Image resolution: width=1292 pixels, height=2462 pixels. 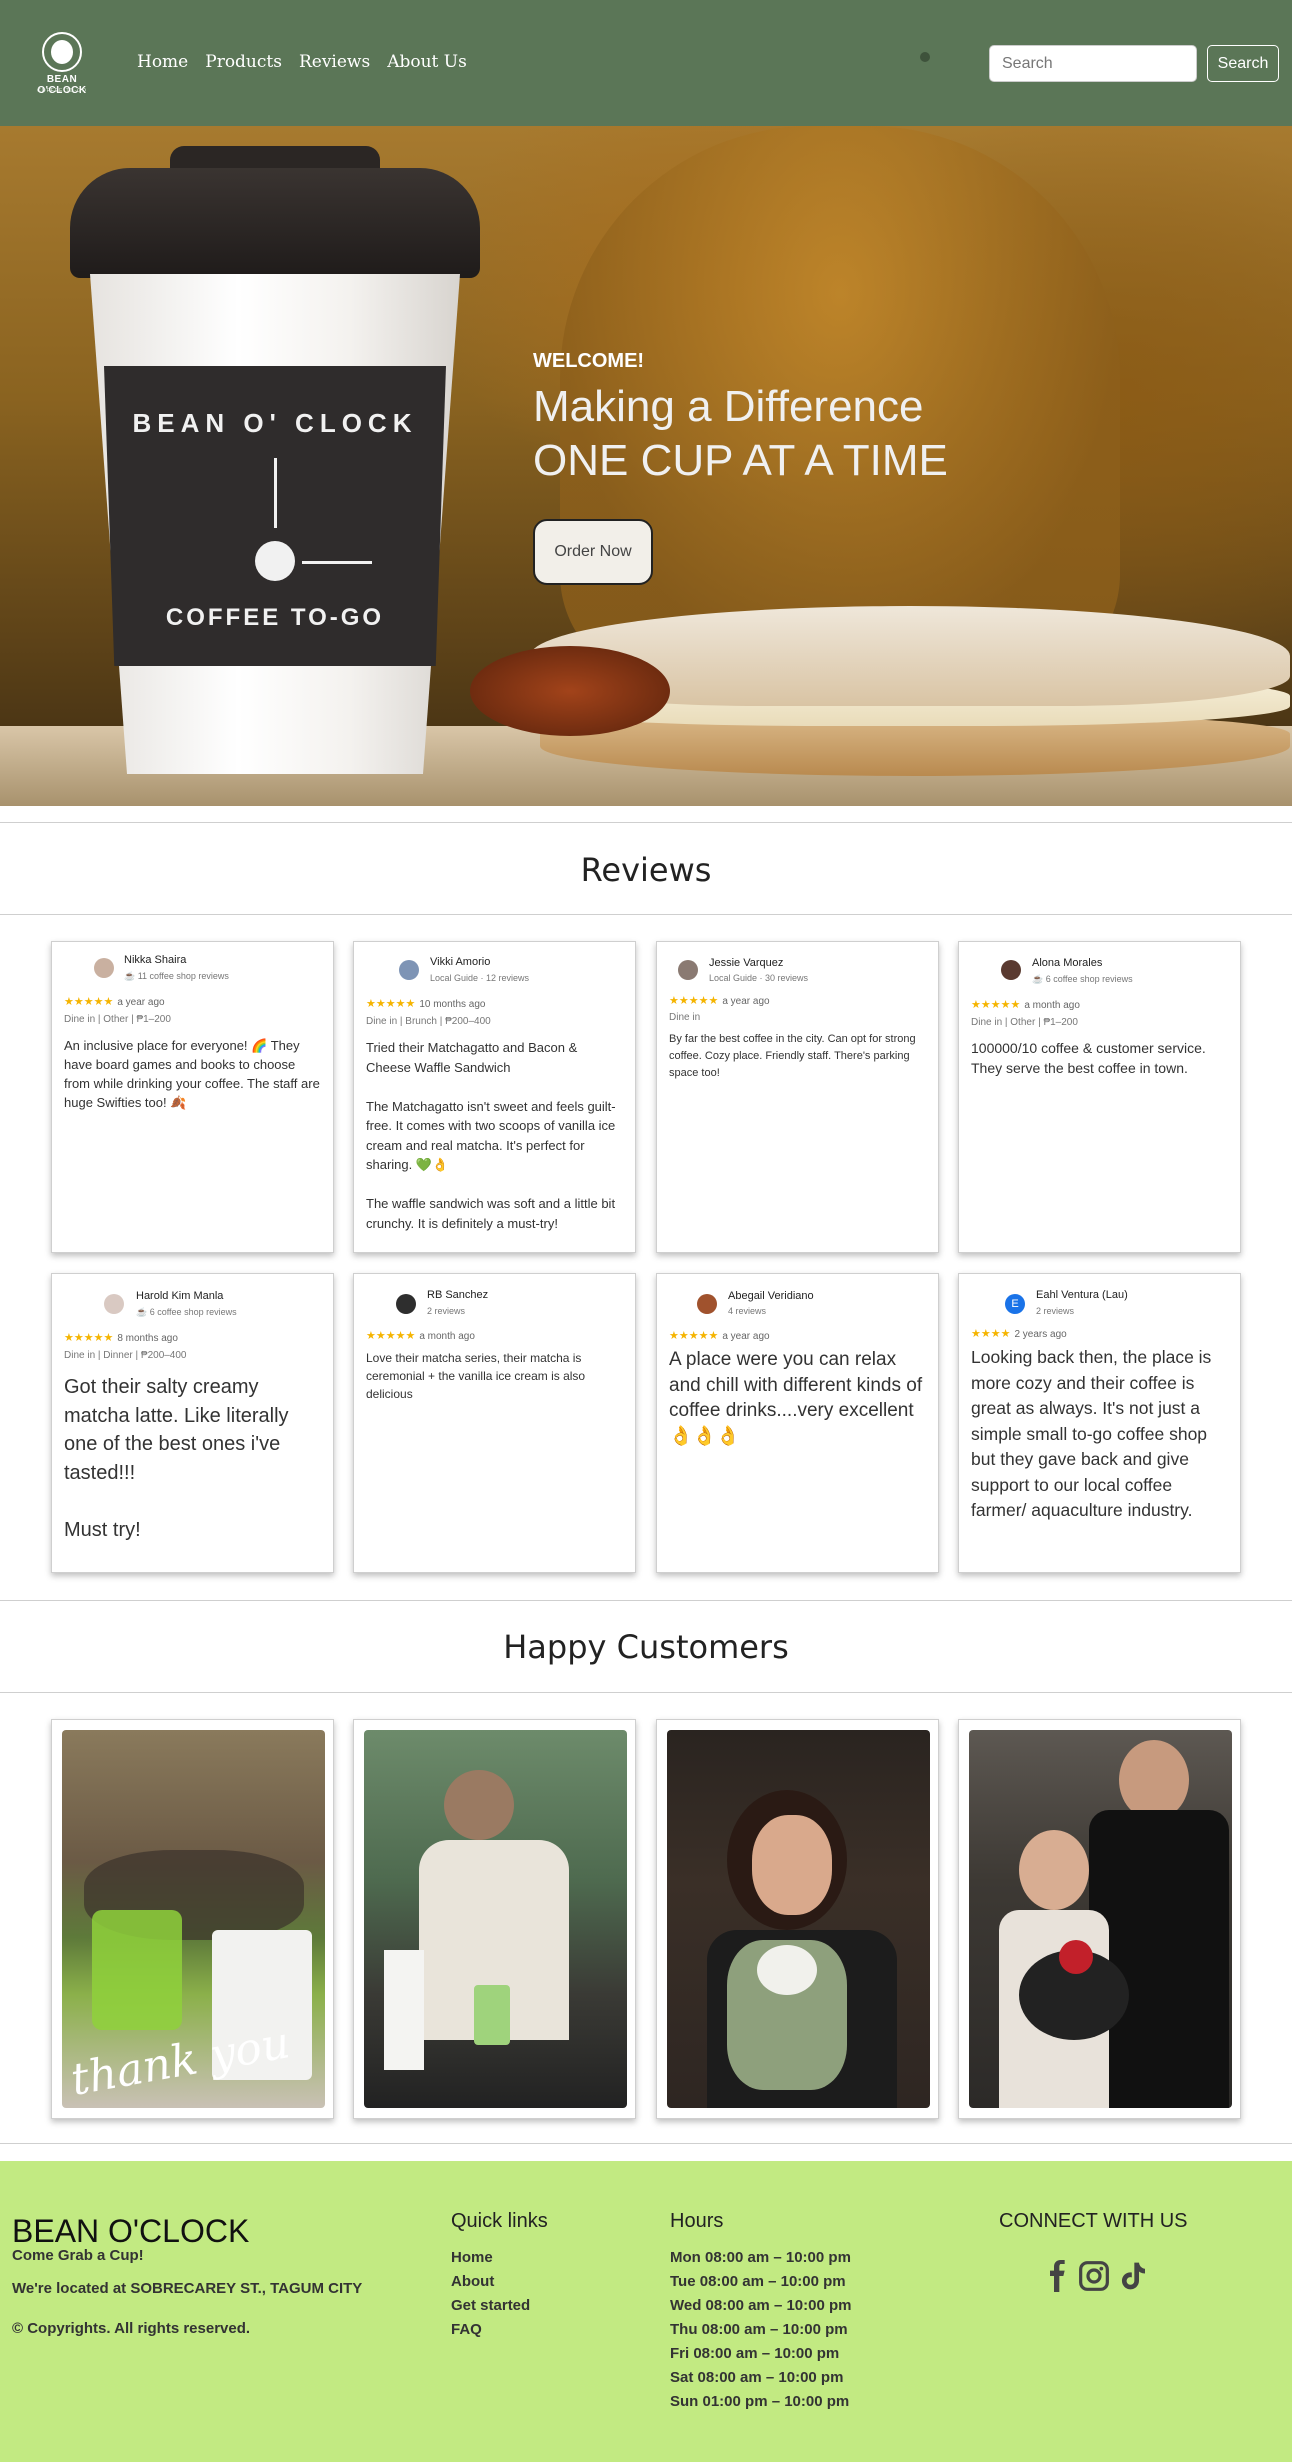 I want to click on search-button: Search, so click(x=1243, y=63).